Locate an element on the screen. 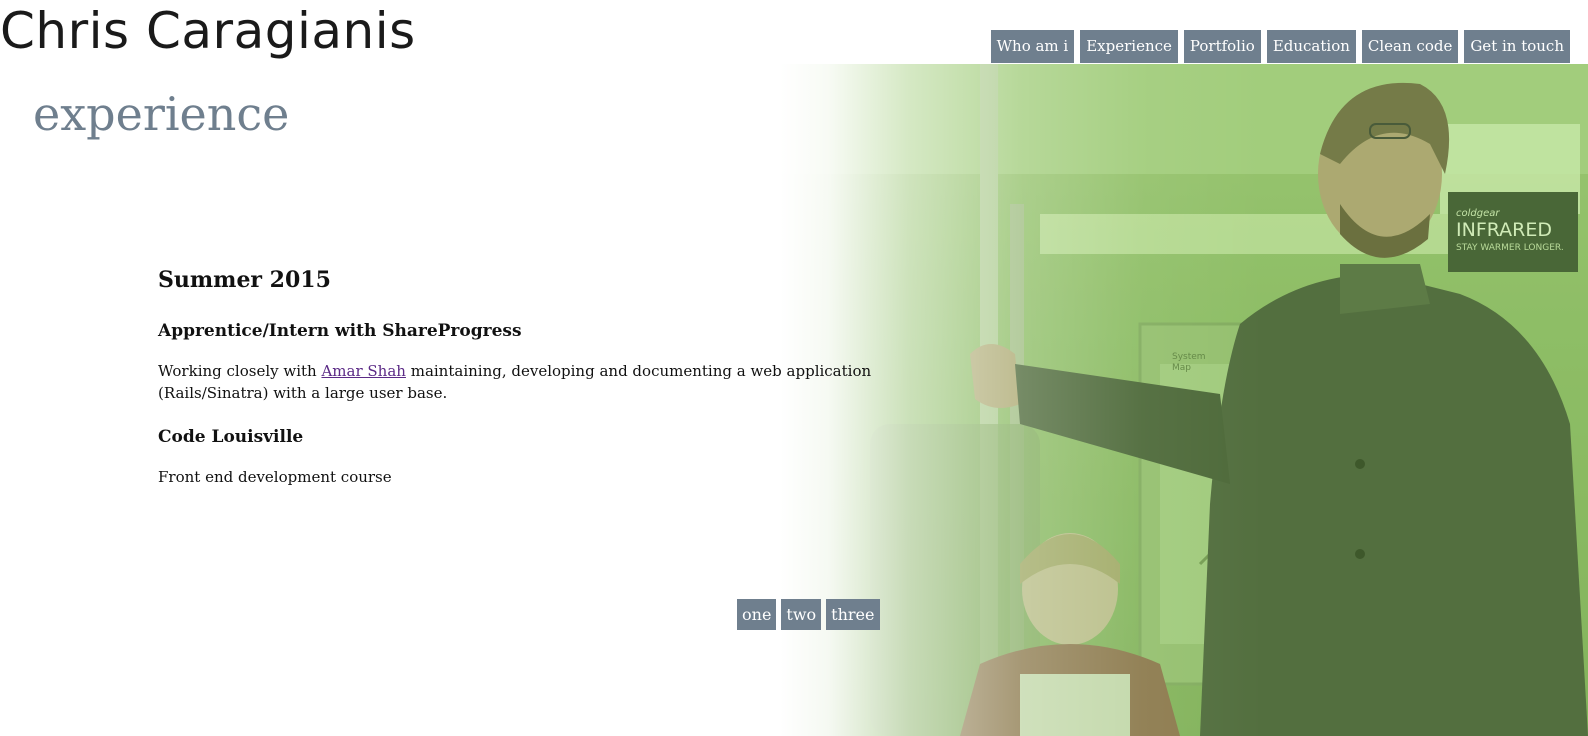  pager-button-two: two is located at coordinates (801, 614).